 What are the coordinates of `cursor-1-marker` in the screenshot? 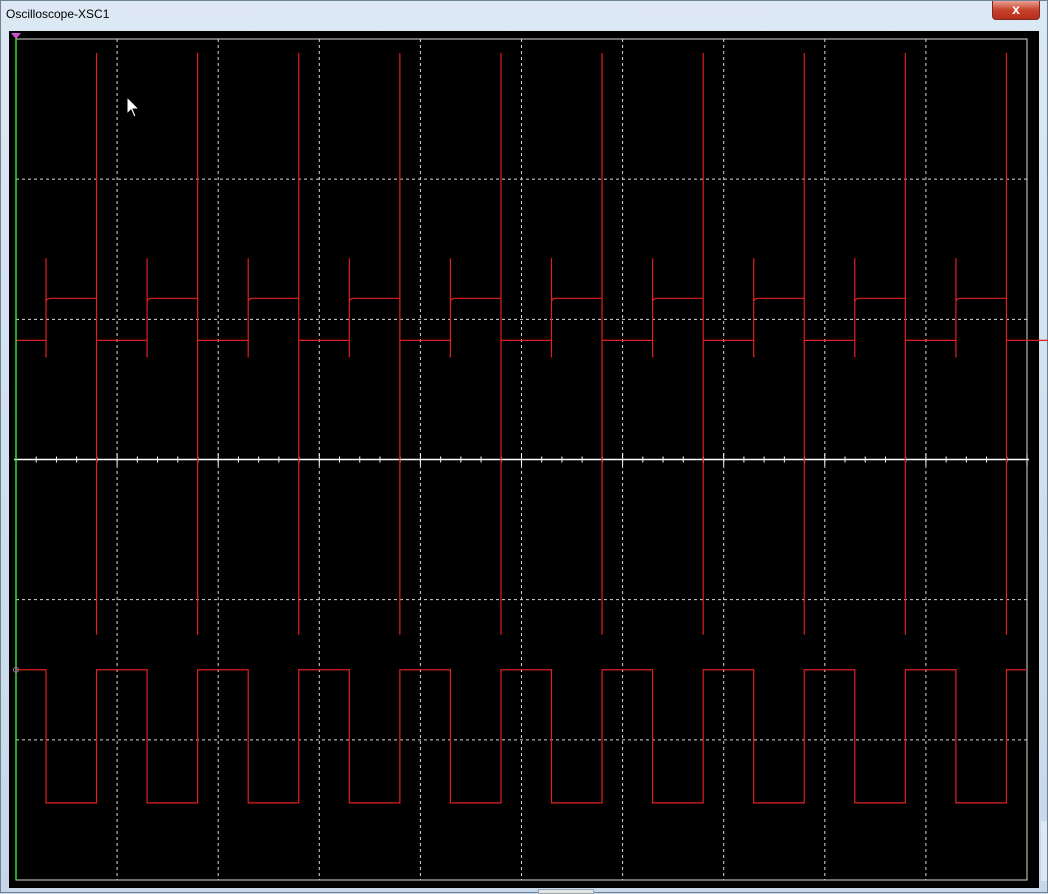 It's located at (16, 36).